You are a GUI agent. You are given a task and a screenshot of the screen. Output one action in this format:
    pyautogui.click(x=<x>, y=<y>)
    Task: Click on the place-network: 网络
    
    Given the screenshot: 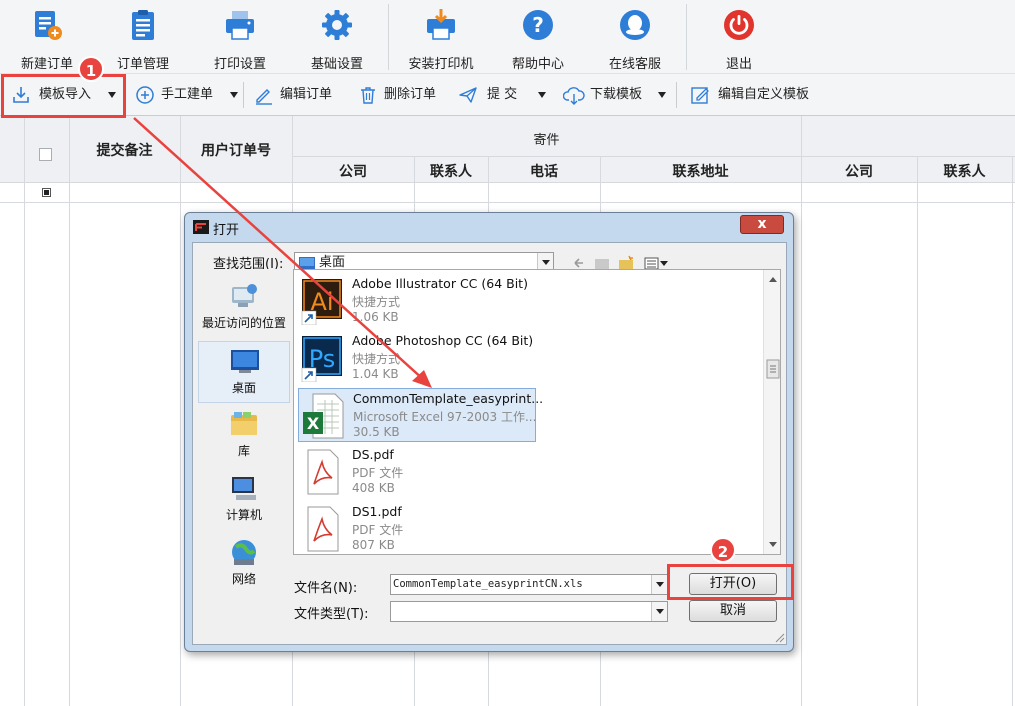 What is the action you would take?
    pyautogui.click(x=244, y=564)
    